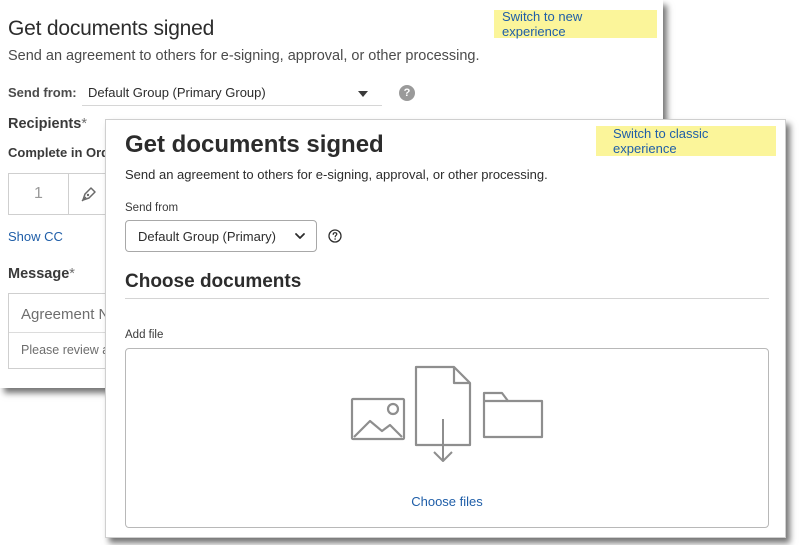 The width and height of the screenshot is (799, 545). Describe the element at coordinates (575, 24) in the screenshot. I see `switch-to-new-experience-link: Switch to new experience` at that location.